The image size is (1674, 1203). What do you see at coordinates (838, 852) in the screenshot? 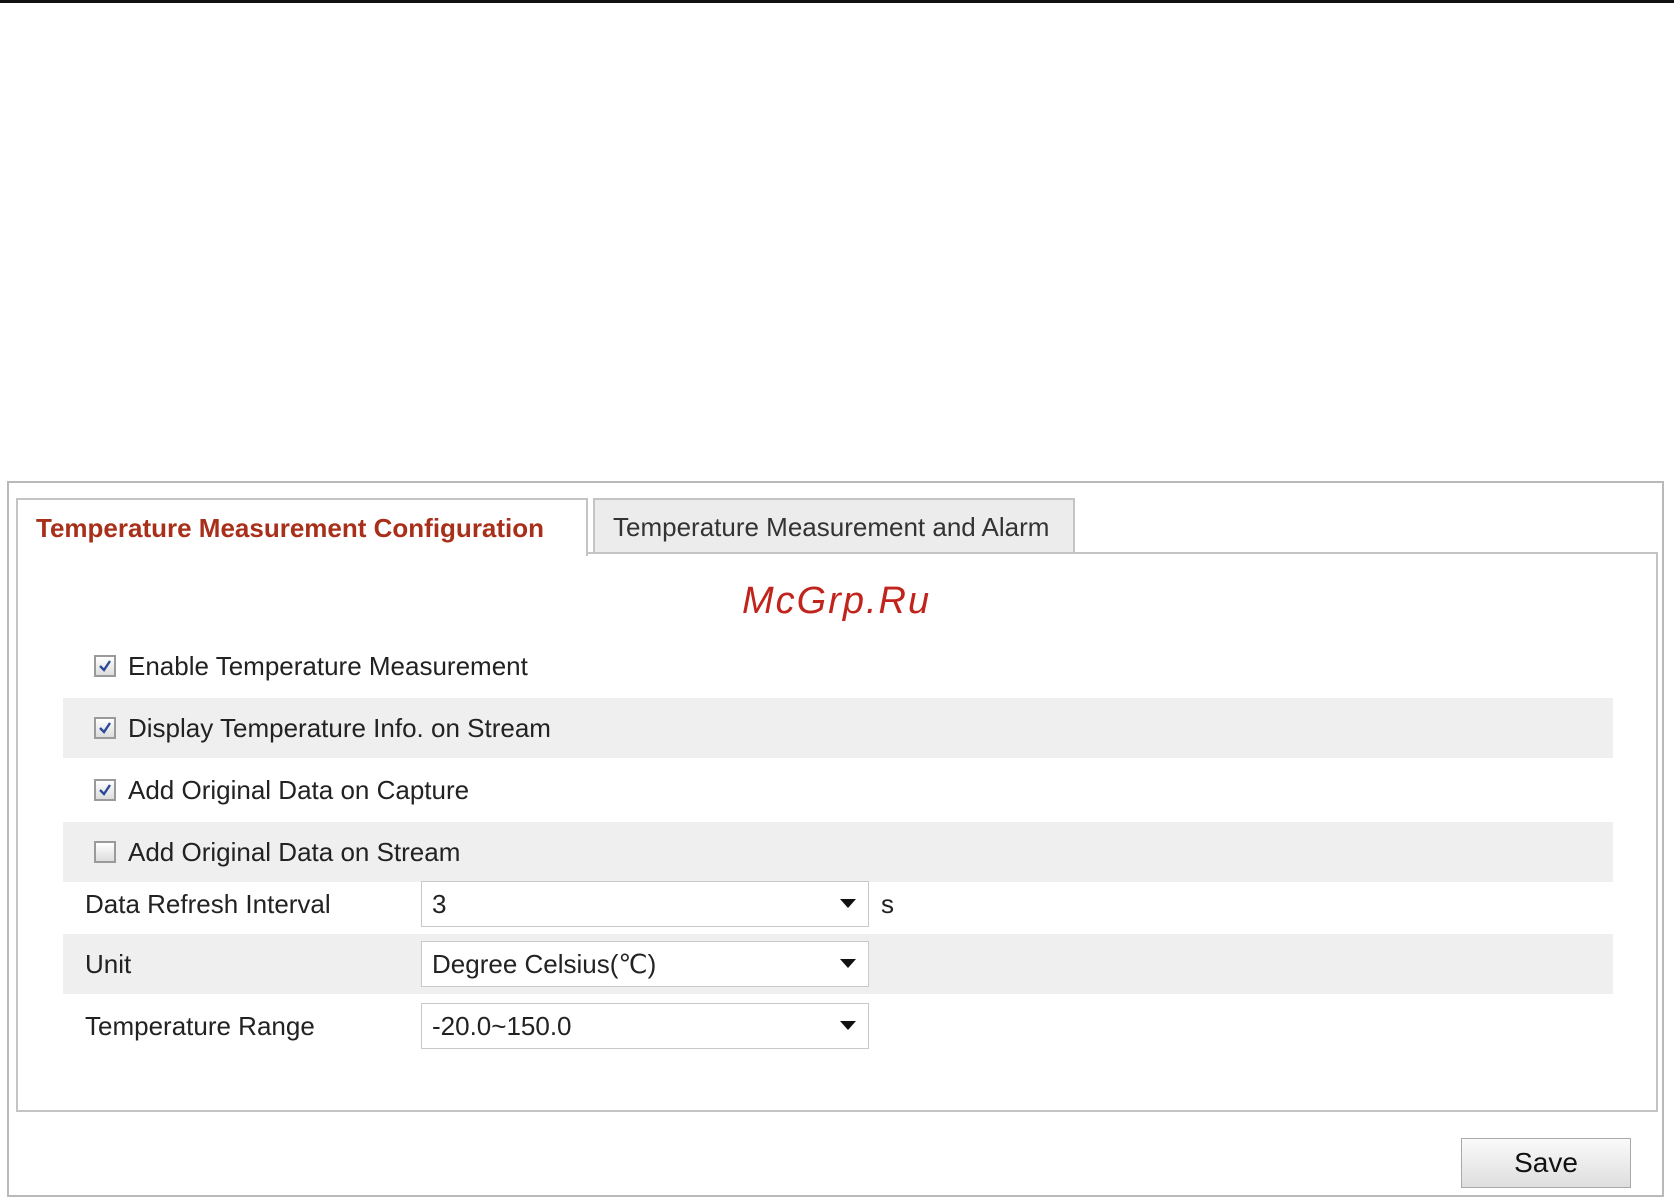
I see `option-row-data-stream: Add Original Data on Stream` at bounding box center [838, 852].